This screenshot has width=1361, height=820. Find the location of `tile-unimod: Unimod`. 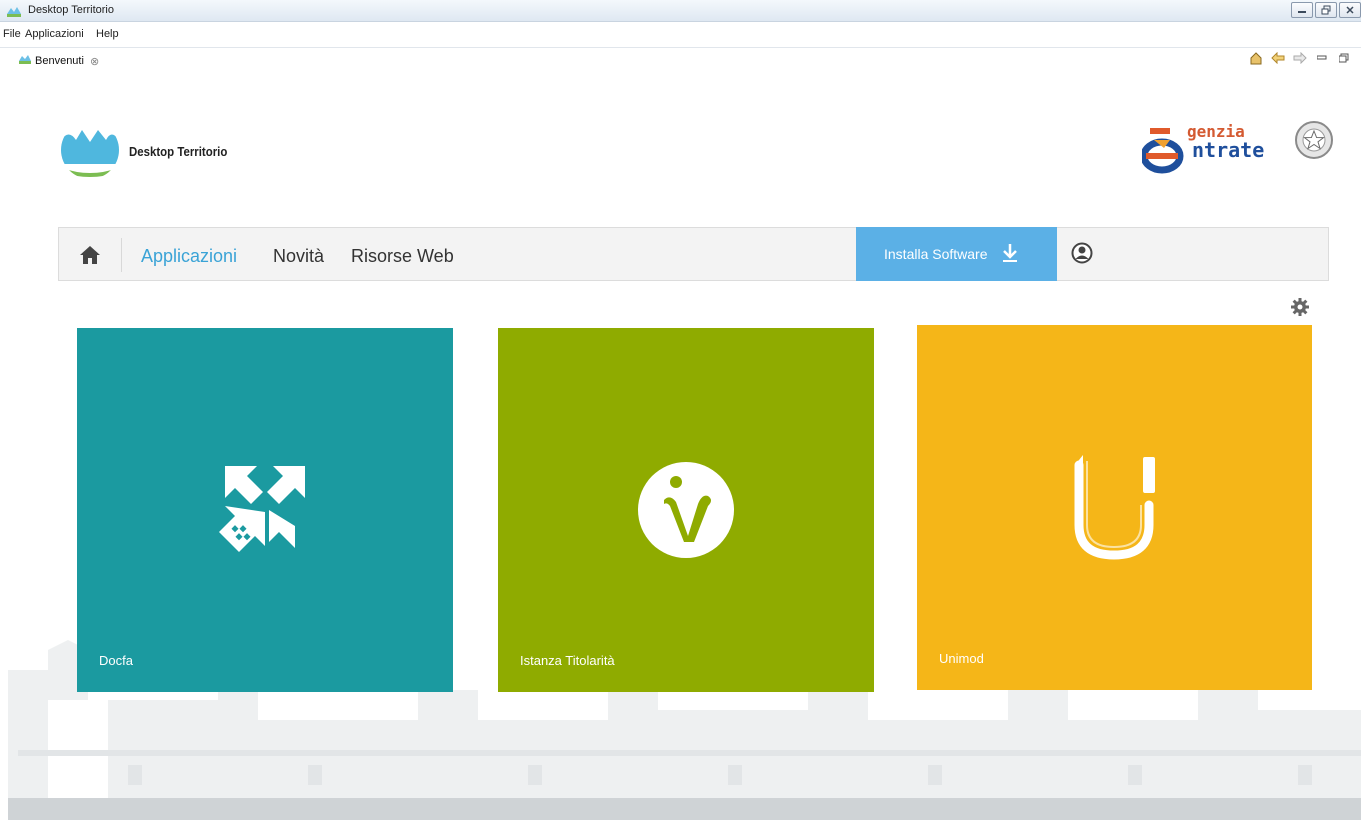

tile-unimod: Unimod is located at coordinates (1114, 507).